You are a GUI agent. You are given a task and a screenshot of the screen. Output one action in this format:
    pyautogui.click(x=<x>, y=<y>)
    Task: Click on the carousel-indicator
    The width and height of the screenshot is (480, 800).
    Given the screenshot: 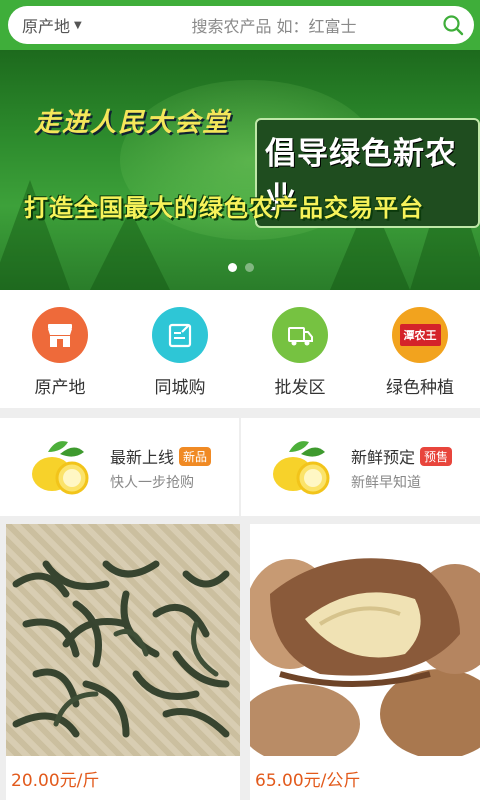 What is the action you would take?
    pyautogui.click(x=241, y=267)
    